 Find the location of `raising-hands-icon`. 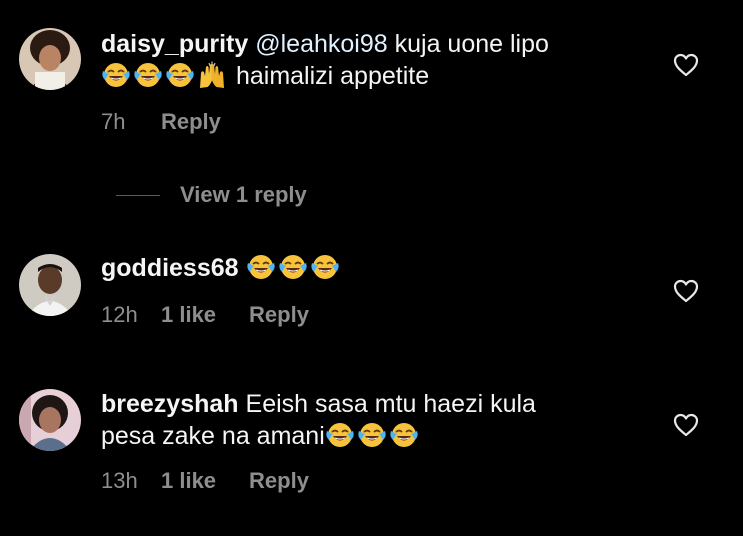

raising-hands-icon is located at coordinates (212, 75).